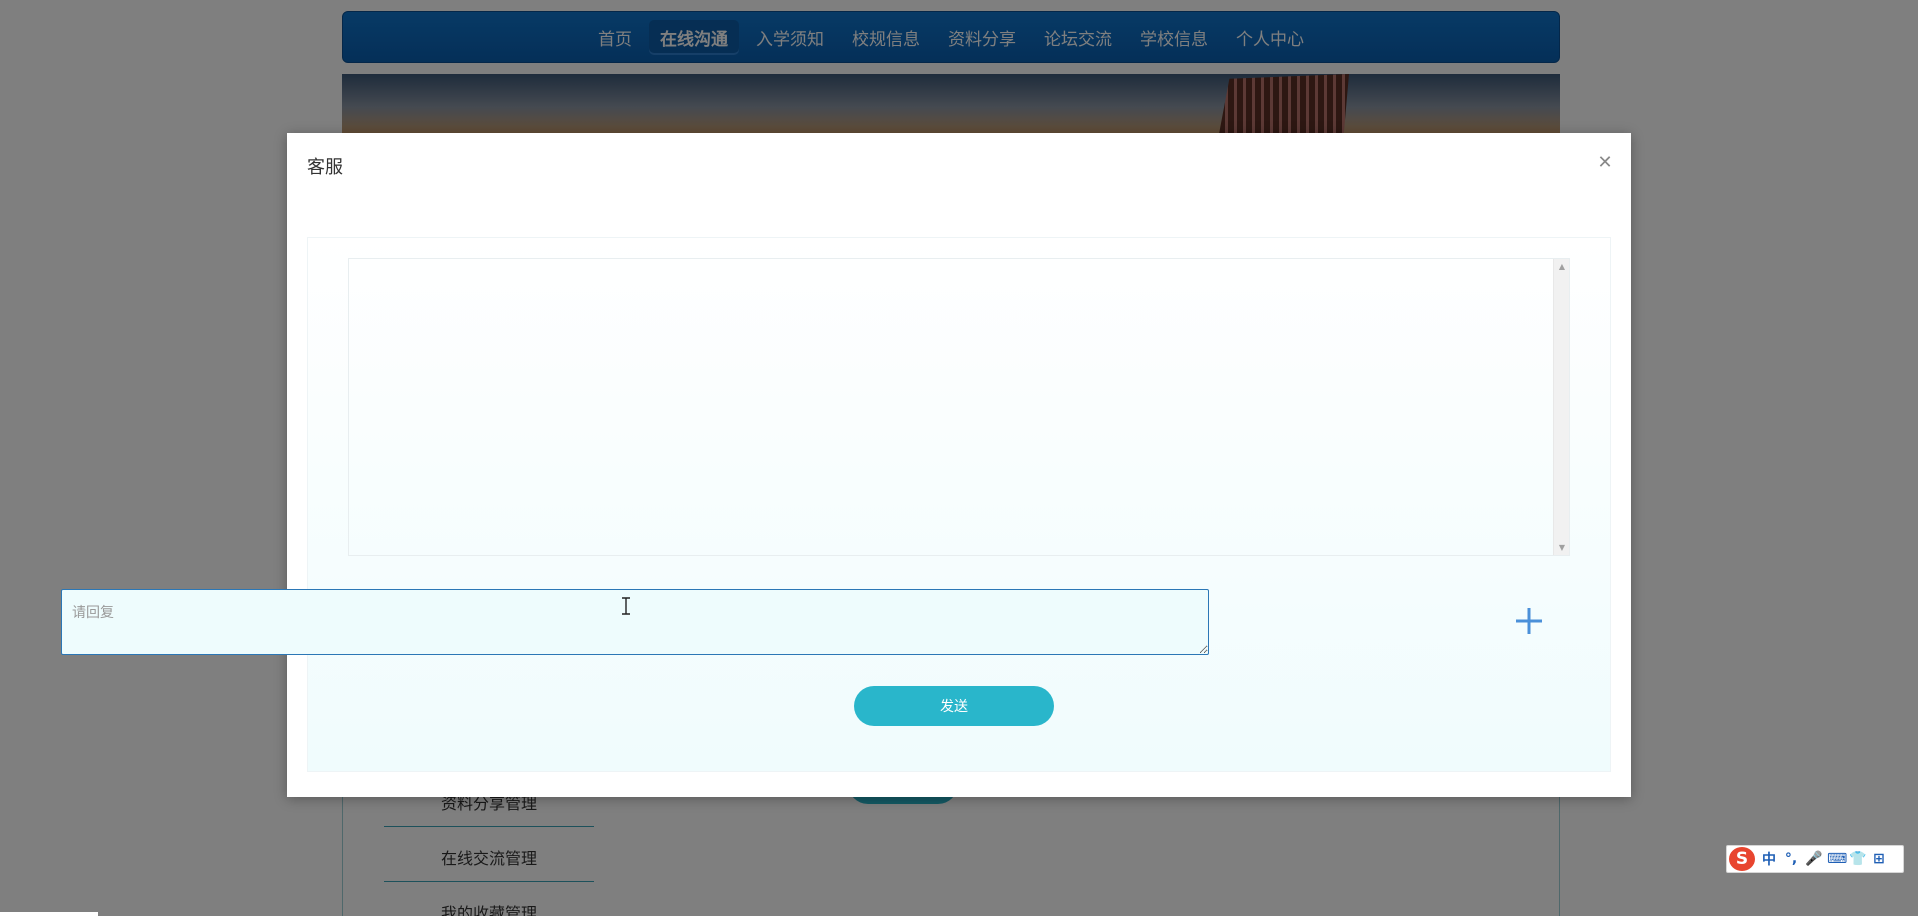 The image size is (1918, 916). What do you see at coordinates (1837, 859) in the screenshot?
I see `keyboard-icon: ⌨` at bounding box center [1837, 859].